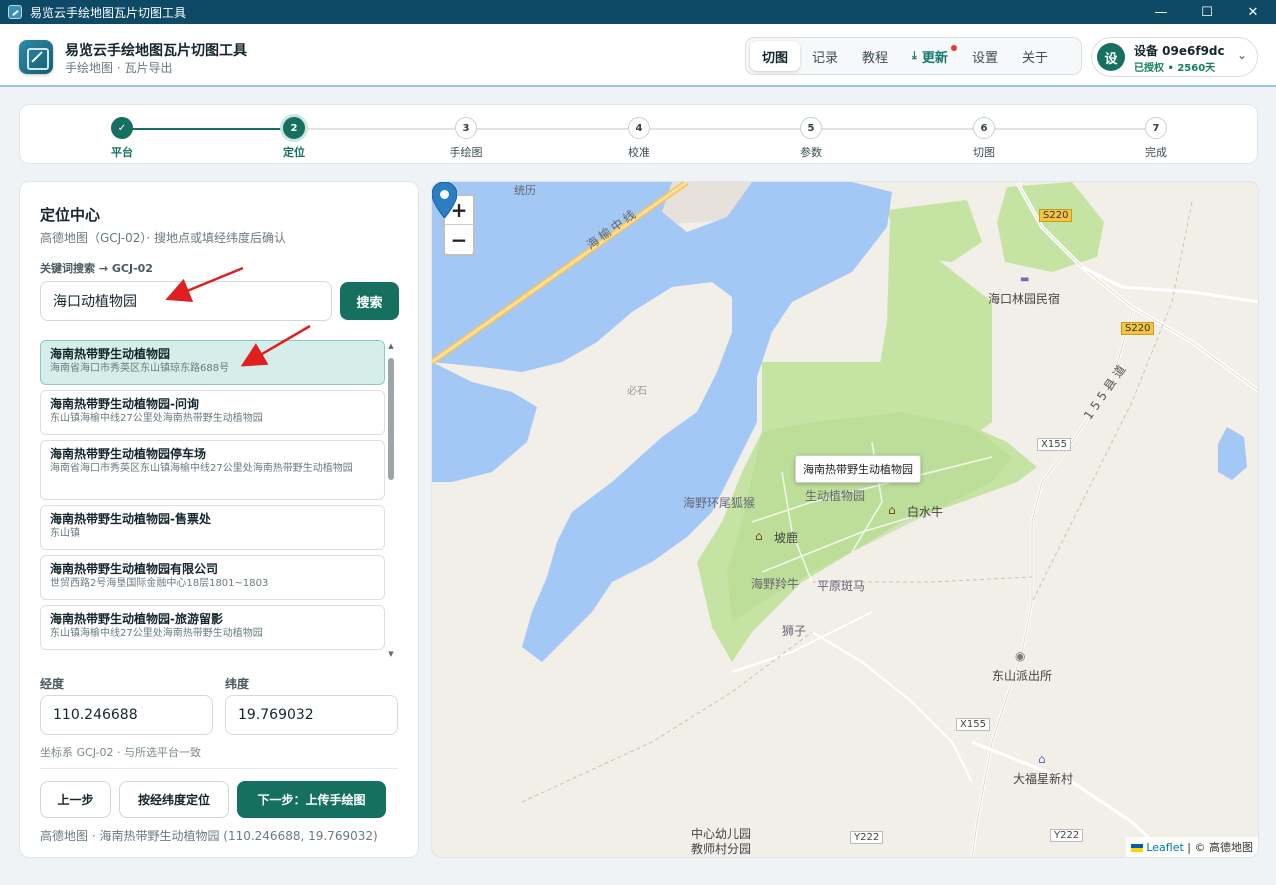  Describe the element at coordinates (391, 654) in the screenshot. I see `scroll-down-icon: ▼` at that location.